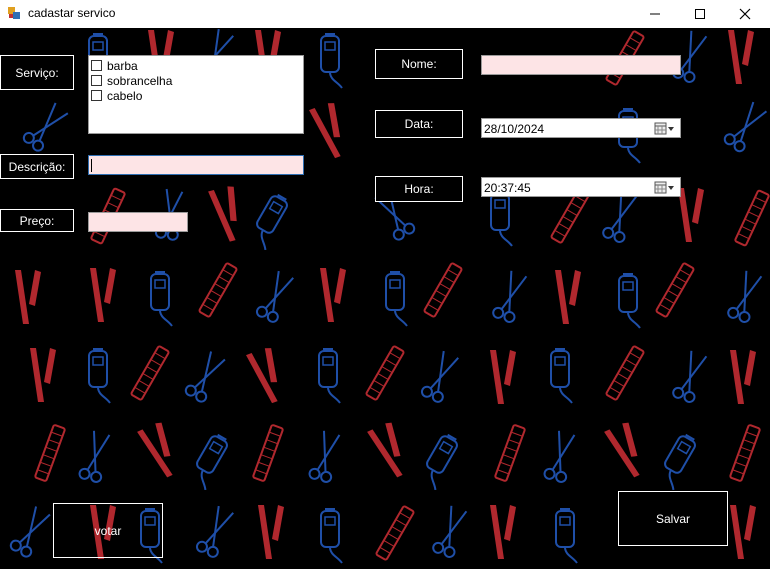  What do you see at coordinates (196, 165) in the screenshot?
I see `descricao-input` at bounding box center [196, 165].